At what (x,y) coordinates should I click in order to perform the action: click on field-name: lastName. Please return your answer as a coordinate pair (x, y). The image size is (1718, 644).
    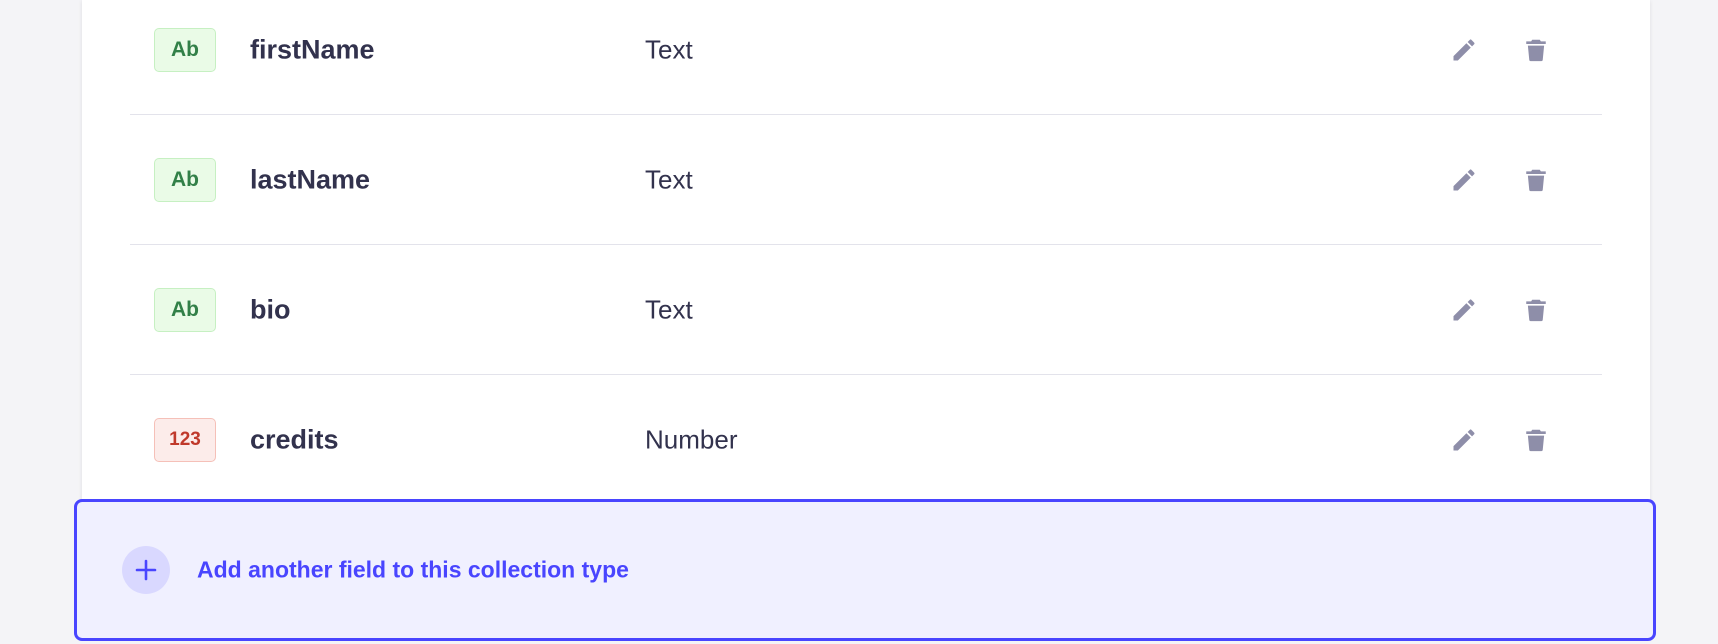
    Looking at the image, I should click on (310, 179).